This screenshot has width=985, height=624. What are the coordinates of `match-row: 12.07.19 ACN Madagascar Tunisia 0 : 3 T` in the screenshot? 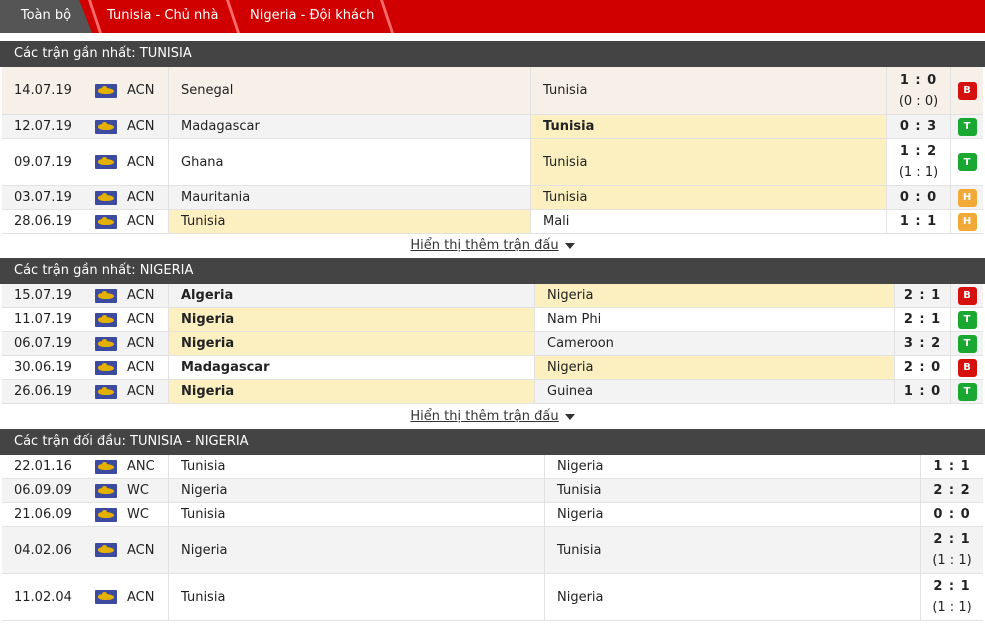 It's located at (492, 127).